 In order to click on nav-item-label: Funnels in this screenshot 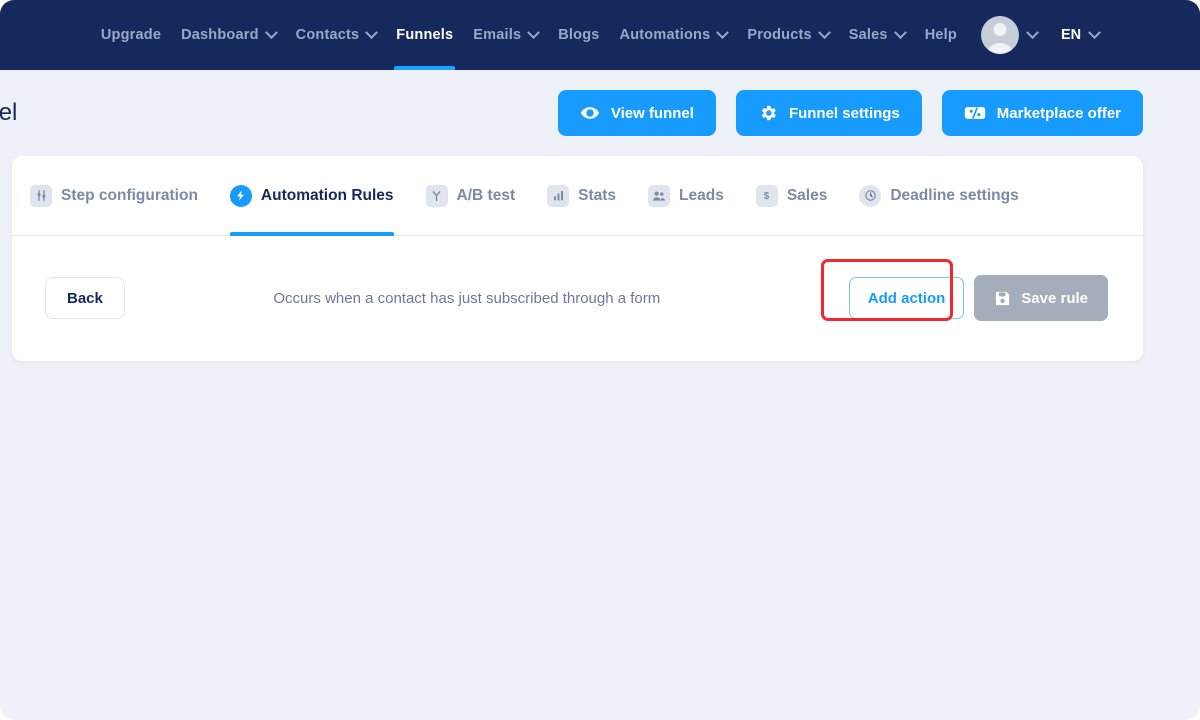, I will do `click(425, 35)`.